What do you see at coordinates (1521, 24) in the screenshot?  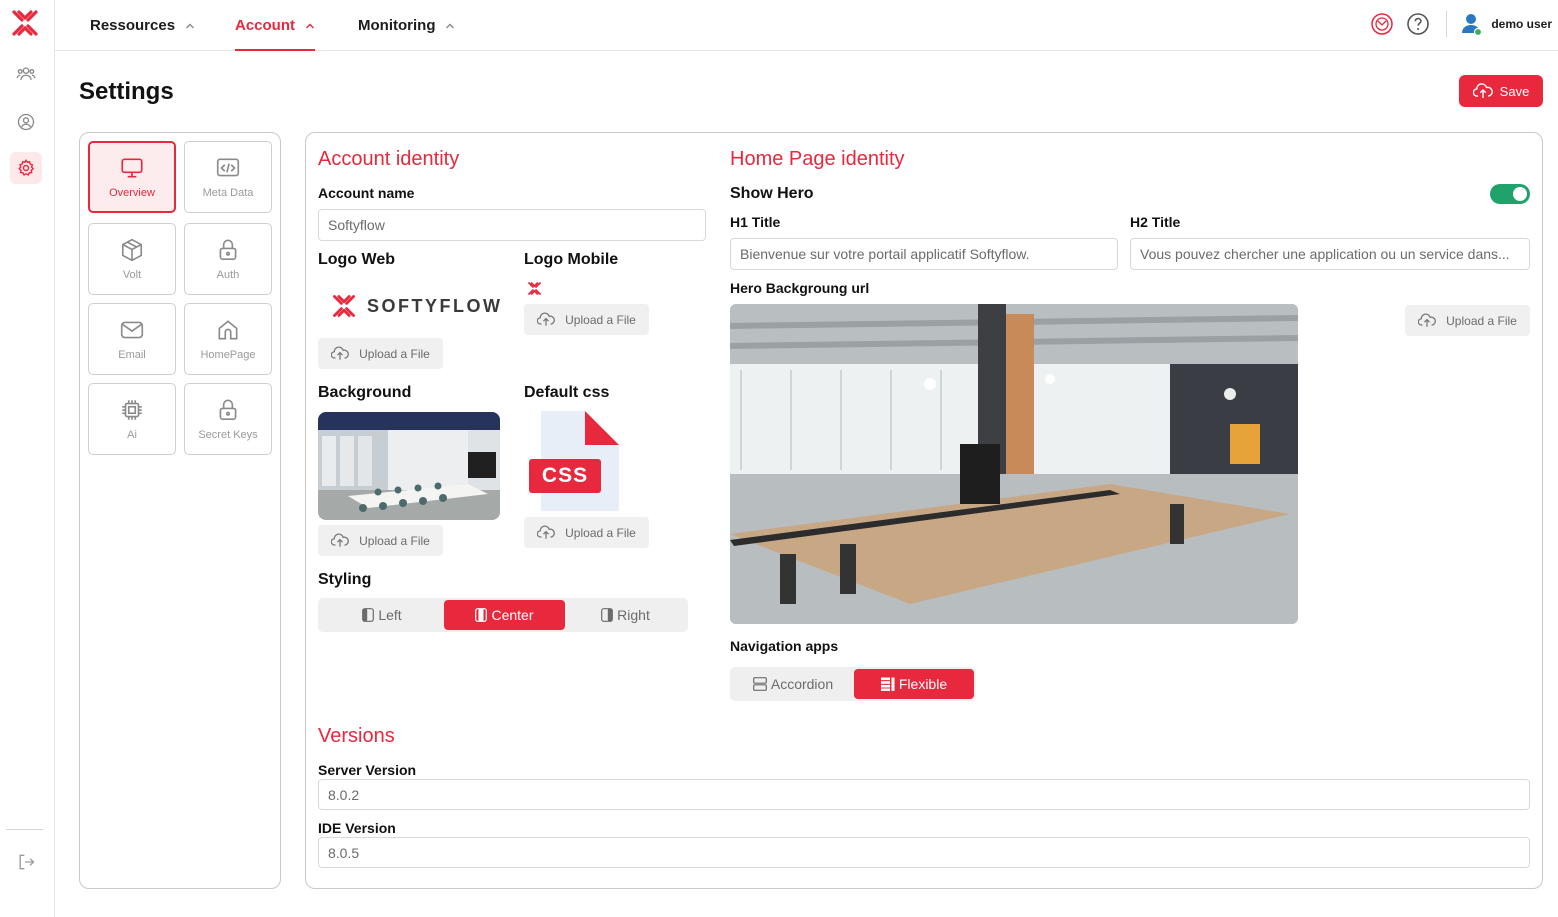 I see `user-name: demo user` at bounding box center [1521, 24].